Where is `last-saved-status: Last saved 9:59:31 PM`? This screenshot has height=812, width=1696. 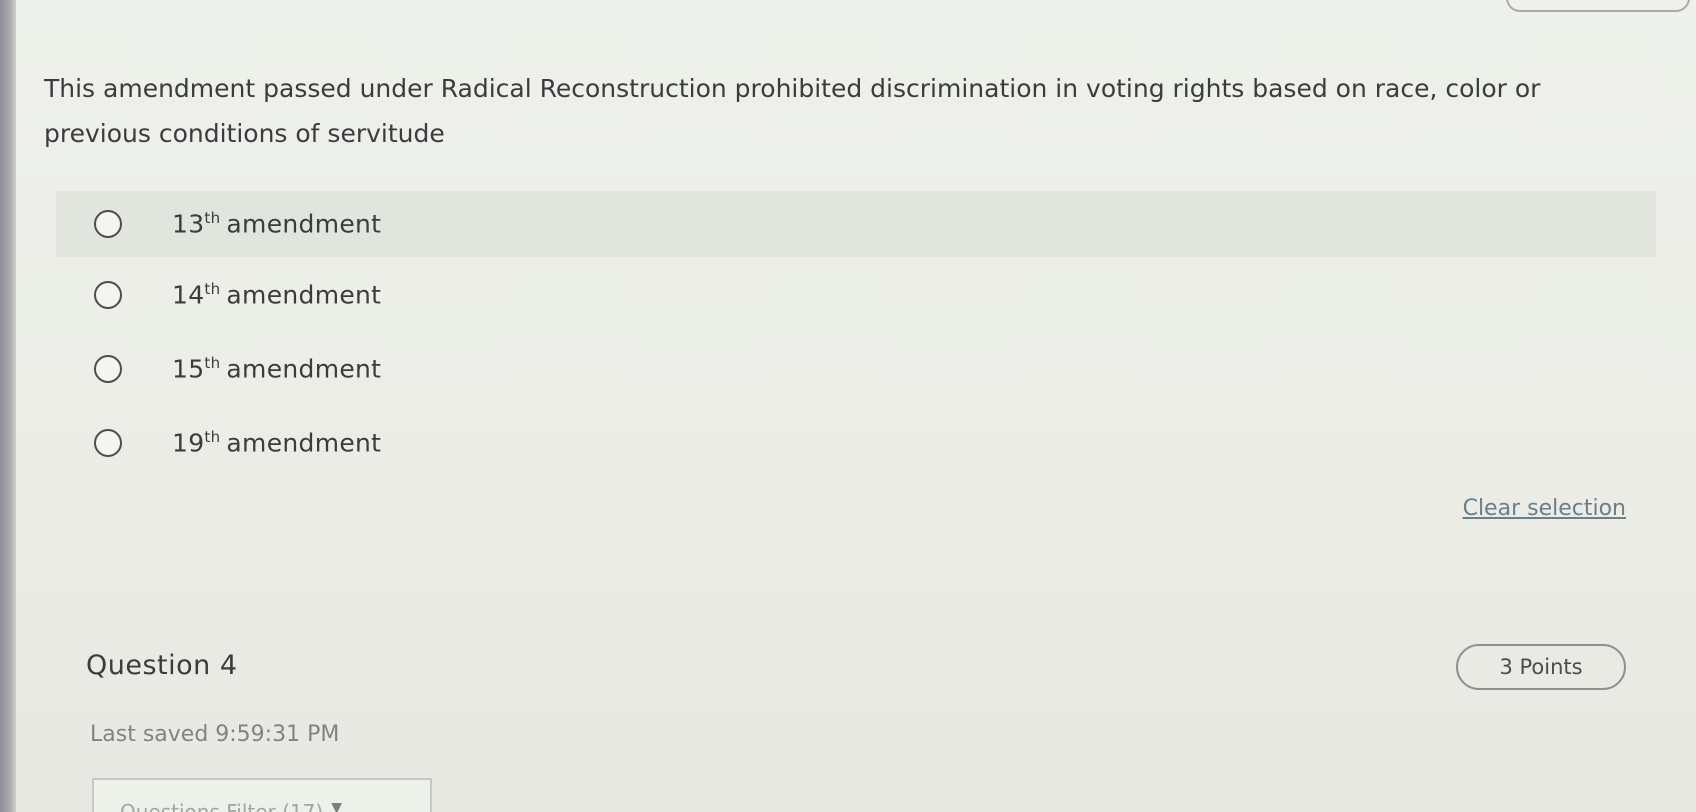
last-saved-status: Last saved 9:59:31 PM is located at coordinates (215, 734).